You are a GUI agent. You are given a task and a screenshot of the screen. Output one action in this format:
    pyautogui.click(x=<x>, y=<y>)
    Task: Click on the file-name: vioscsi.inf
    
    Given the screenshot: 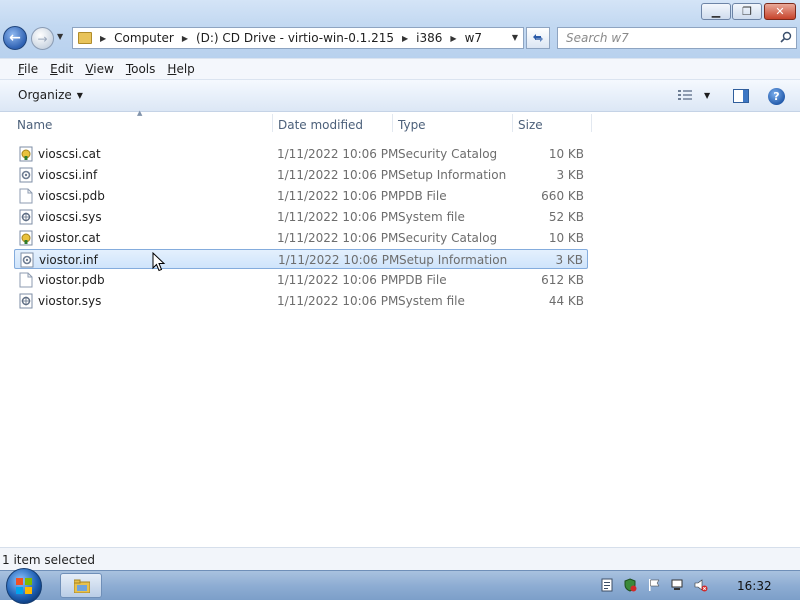 What is the action you would take?
    pyautogui.click(x=68, y=175)
    